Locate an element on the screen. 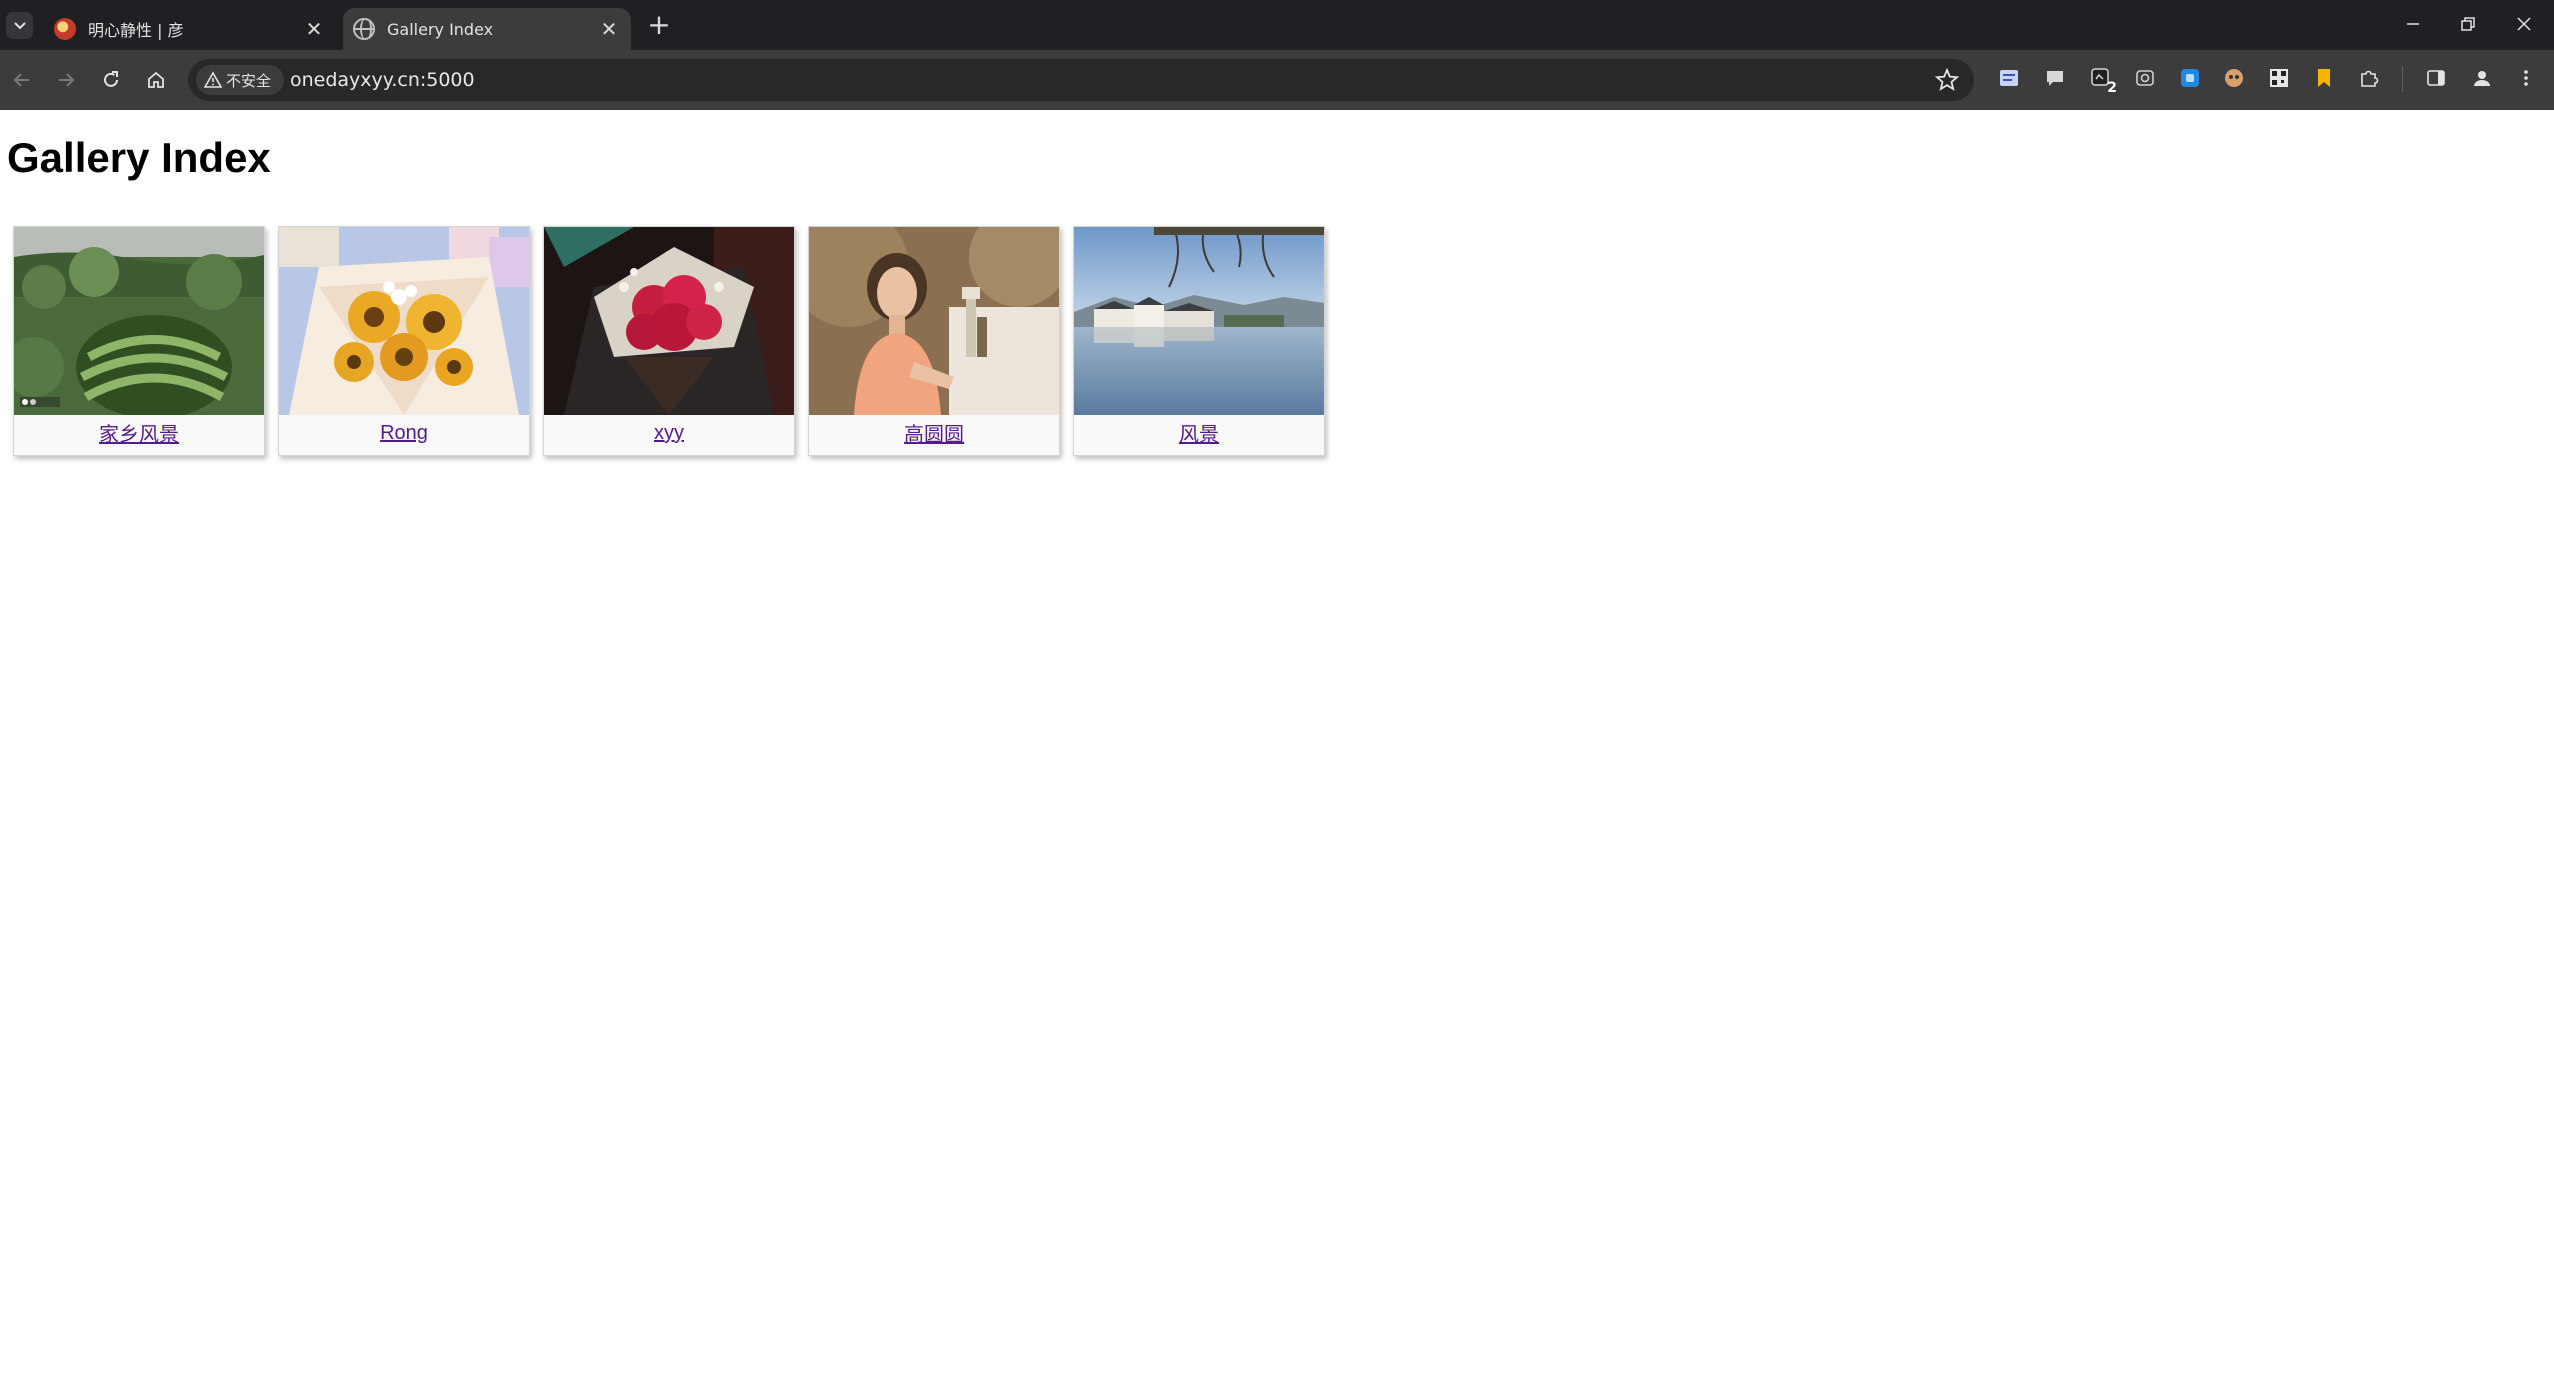 The height and width of the screenshot is (1386, 2554). red-rose-image is located at coordinates (669, 321).